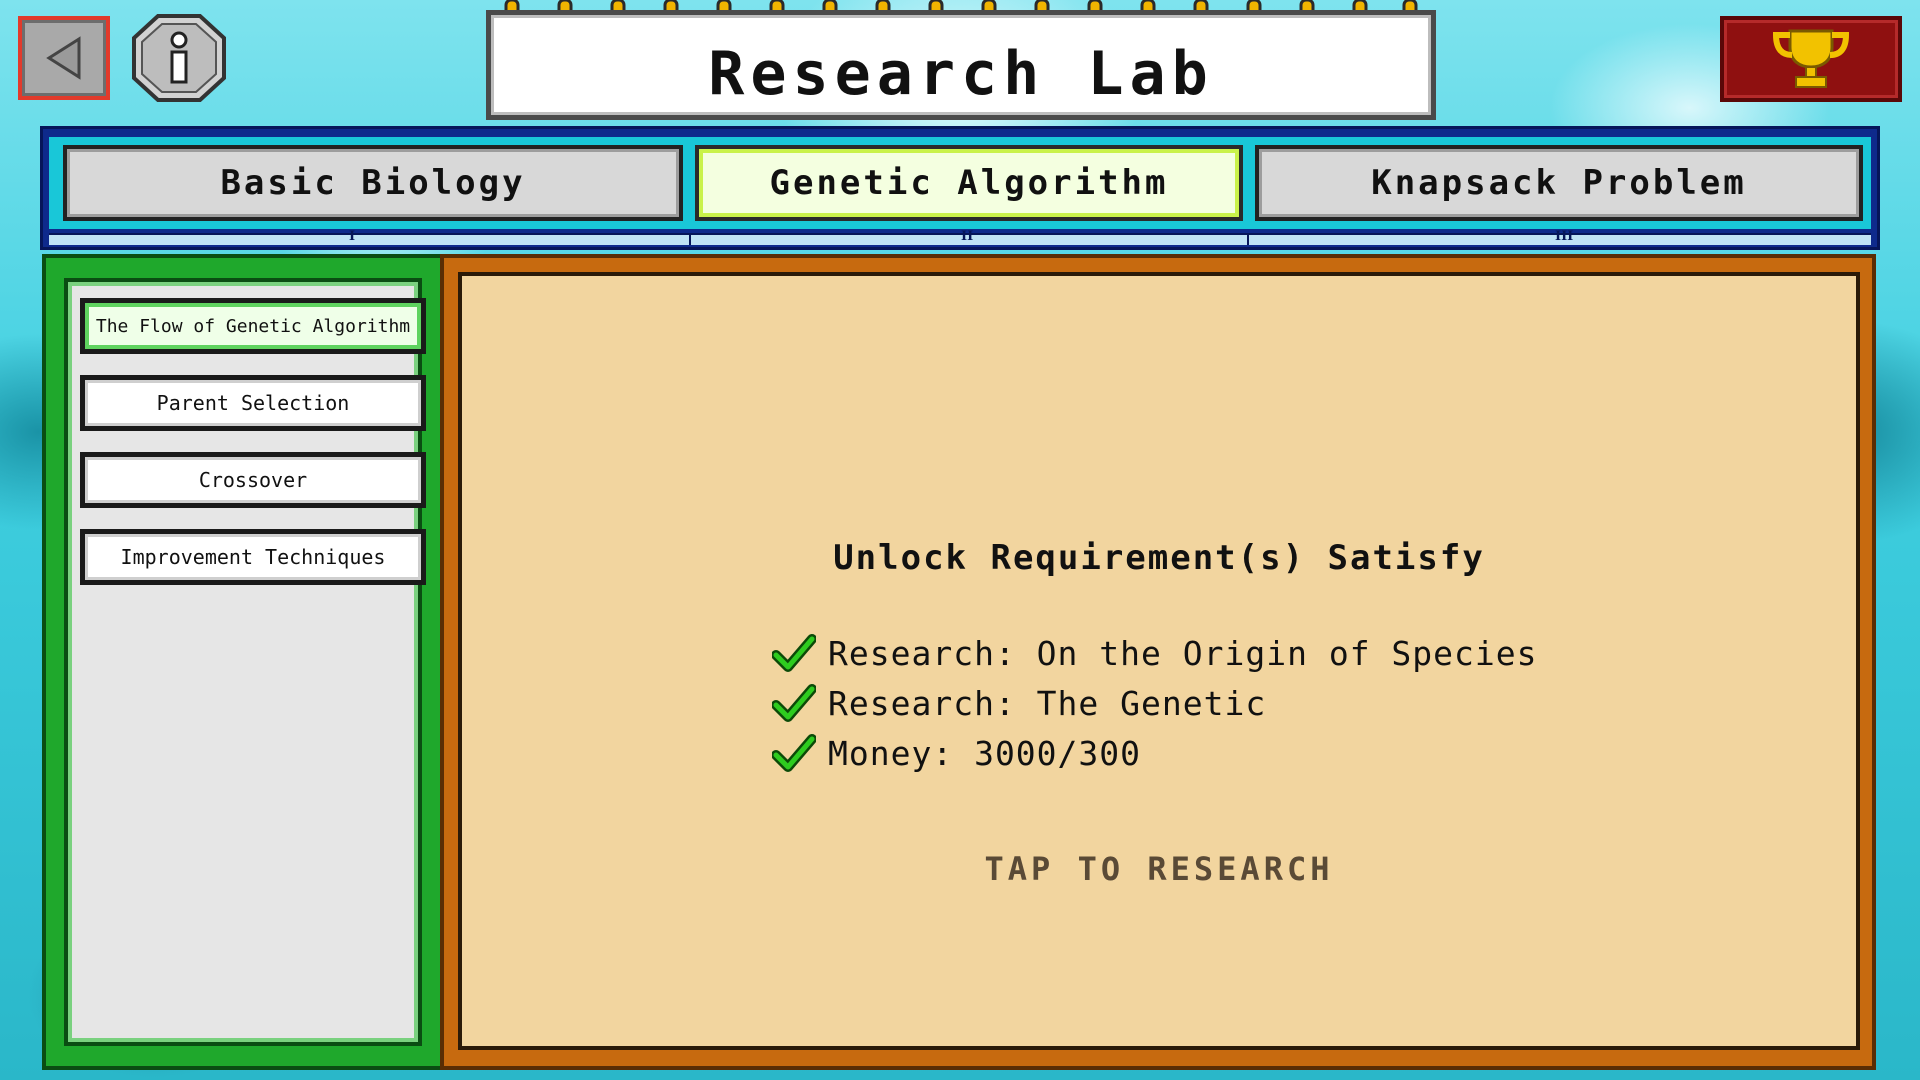  I want to click on tab-genetic-algorithm: Genetic Algorithm, so click(969, 183).